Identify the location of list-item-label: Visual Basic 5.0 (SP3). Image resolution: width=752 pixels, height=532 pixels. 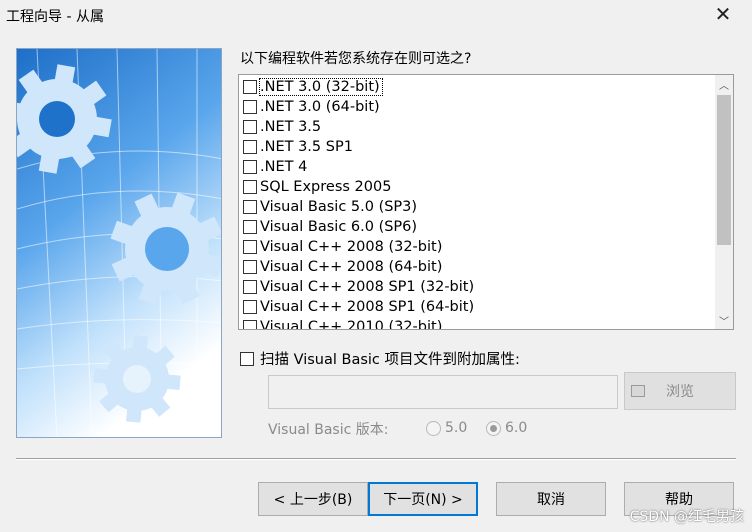
(339, 207).